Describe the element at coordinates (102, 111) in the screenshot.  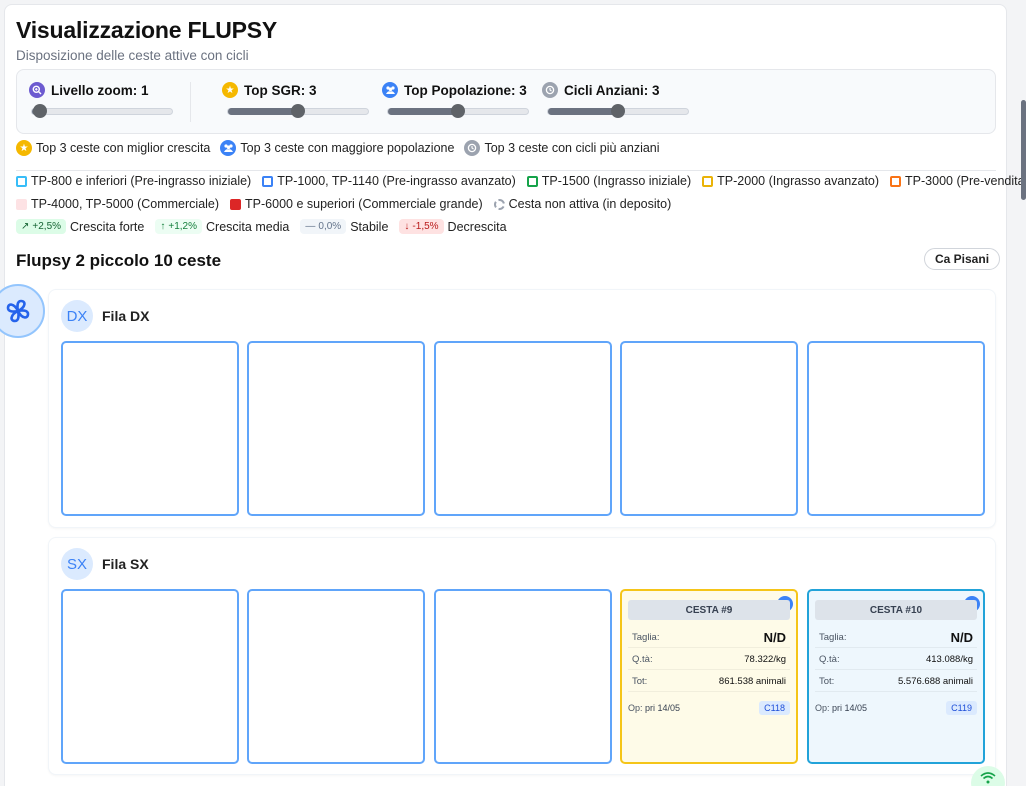
I see `zoom-slider` at that location.